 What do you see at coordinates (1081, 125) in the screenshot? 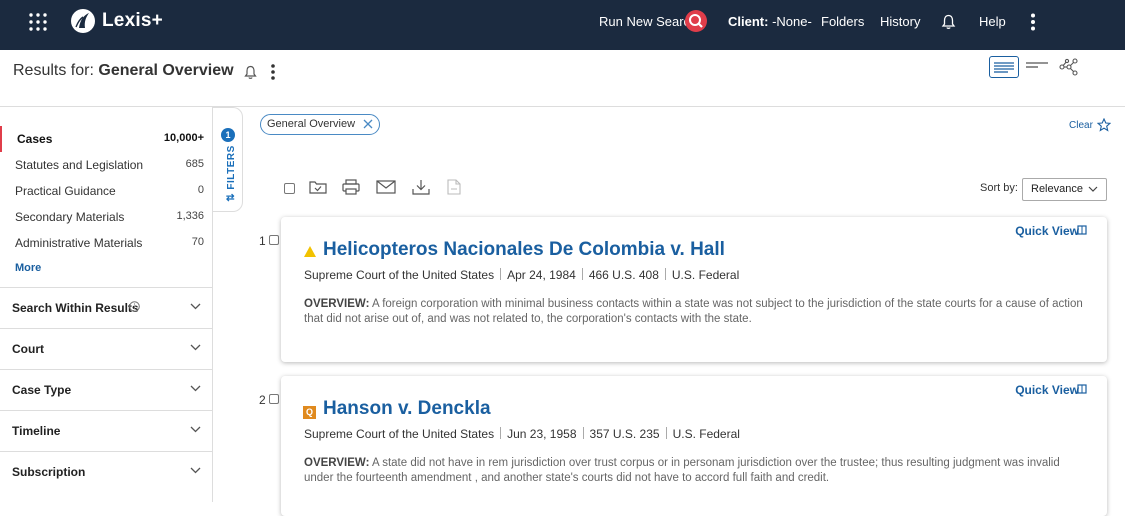
I see `clear-link: Clear` at bounding box center [1081, 125].